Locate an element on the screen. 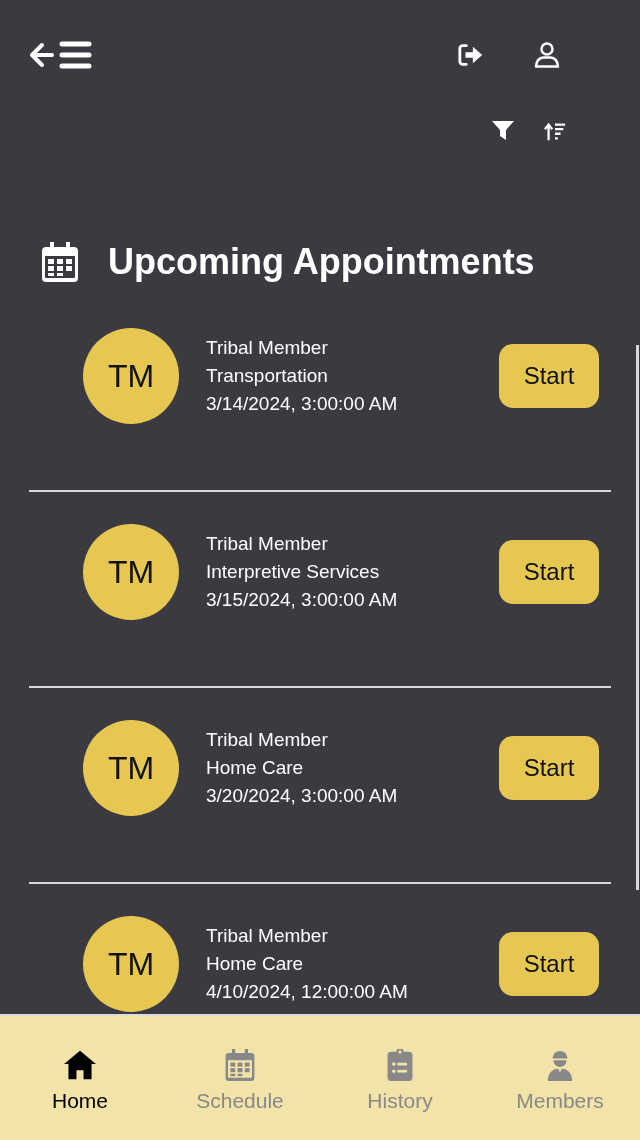  sort-icon is located at coordinates (555, 131).